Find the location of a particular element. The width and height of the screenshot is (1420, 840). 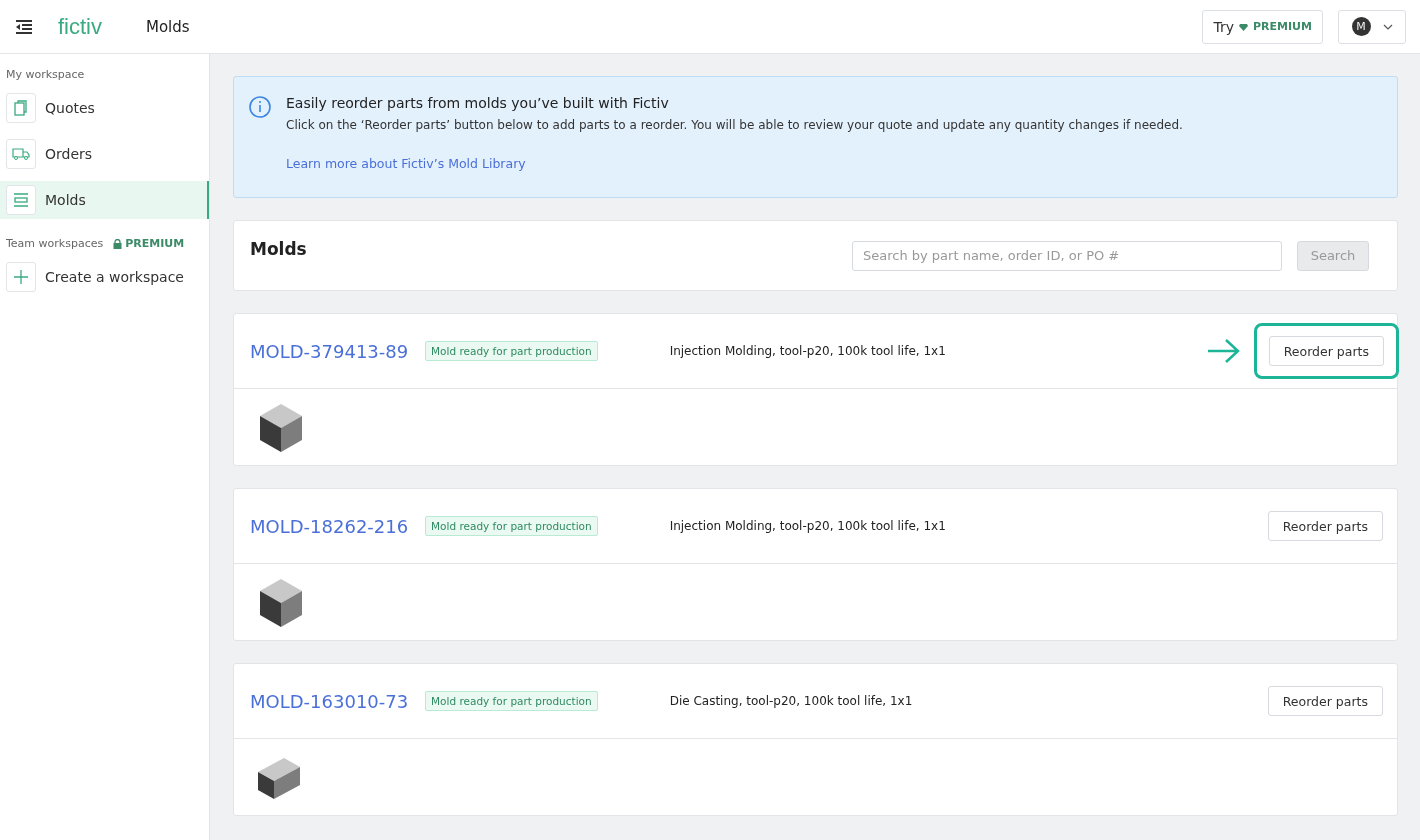

section-title: Molds is located at coordinates (278, 248).